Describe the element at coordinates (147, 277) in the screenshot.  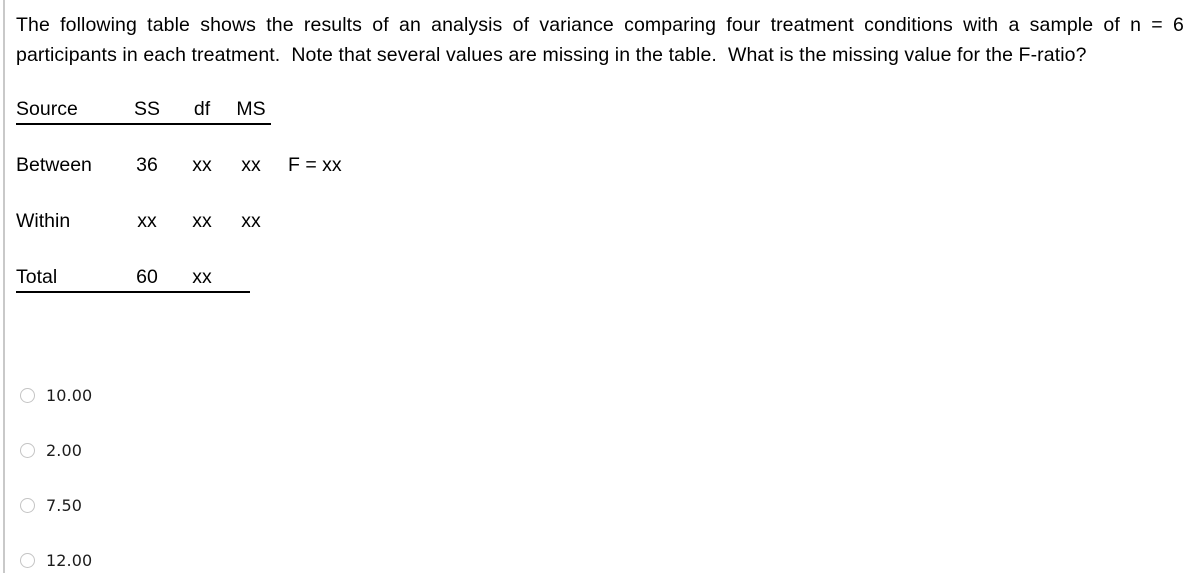
I see `total-ss-value: 60` at that location.